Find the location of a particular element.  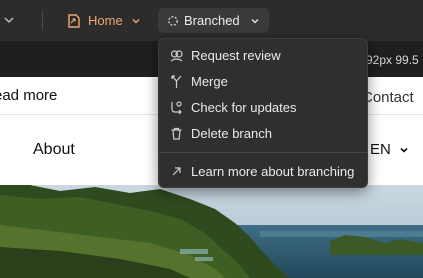

request-review-icon is located at coordinates (176, 55).